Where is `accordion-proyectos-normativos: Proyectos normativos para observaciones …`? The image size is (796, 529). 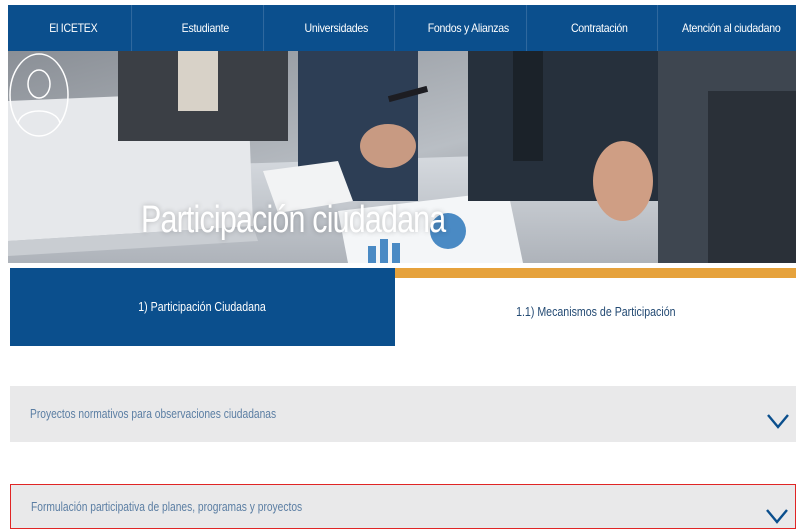 accordion-proyectos-normativos: Proyectos normativos para observaciones … is located at coordinates (403, 414).